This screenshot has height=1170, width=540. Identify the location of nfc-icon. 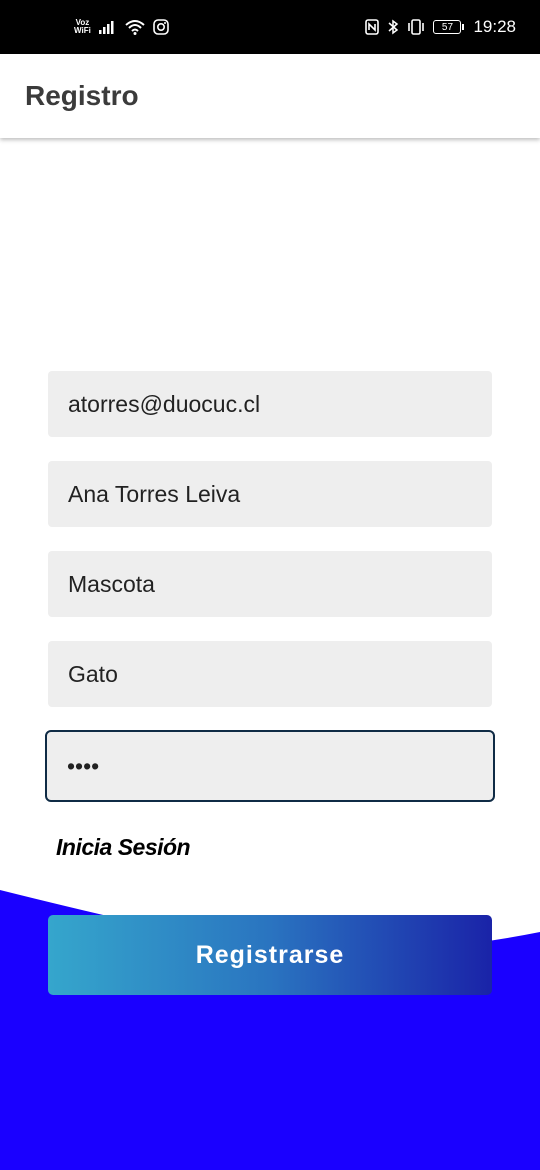
(372, 27).